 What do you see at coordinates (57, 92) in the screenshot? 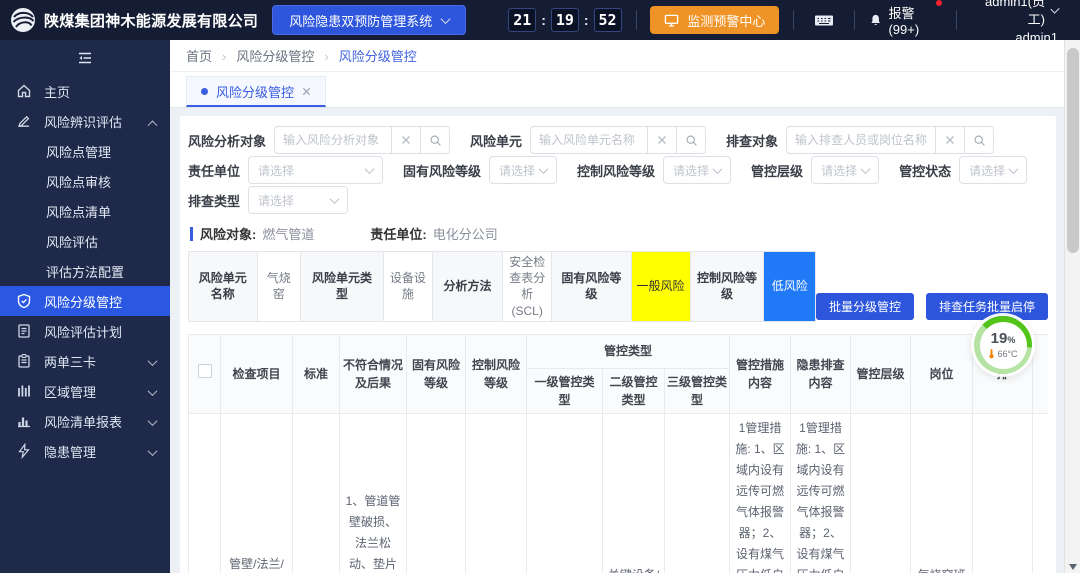
I see `sidebar-item-label: 主页` at bounding box center [57, 92].